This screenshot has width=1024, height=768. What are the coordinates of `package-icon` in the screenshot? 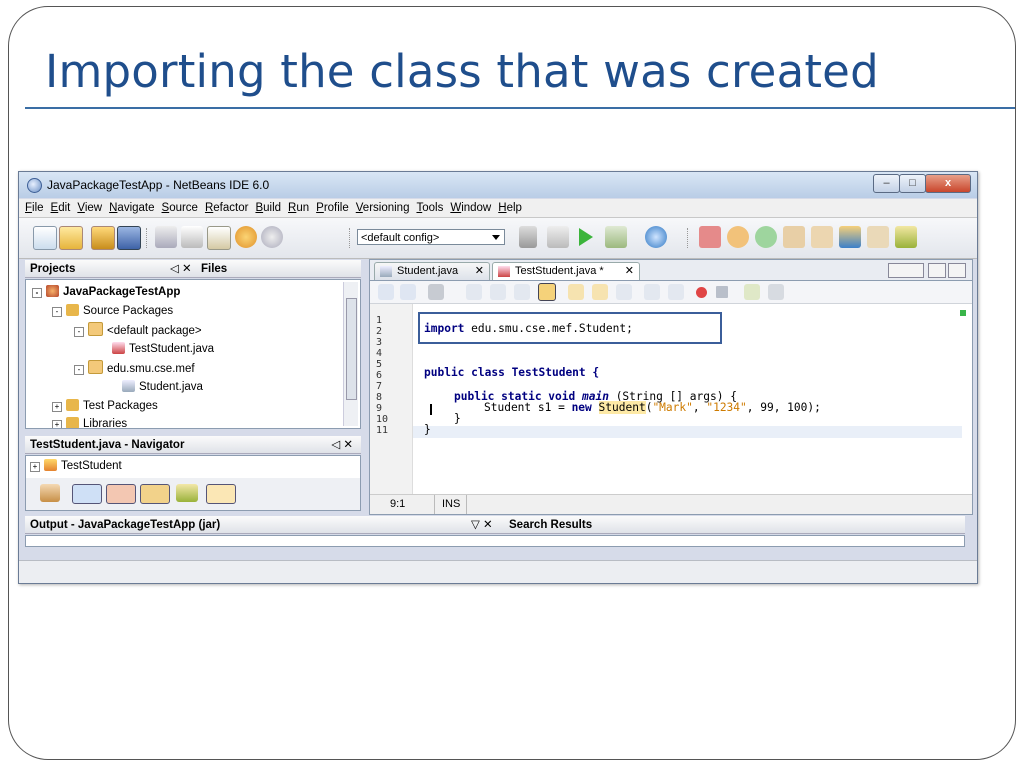 It's located at (95, 329).